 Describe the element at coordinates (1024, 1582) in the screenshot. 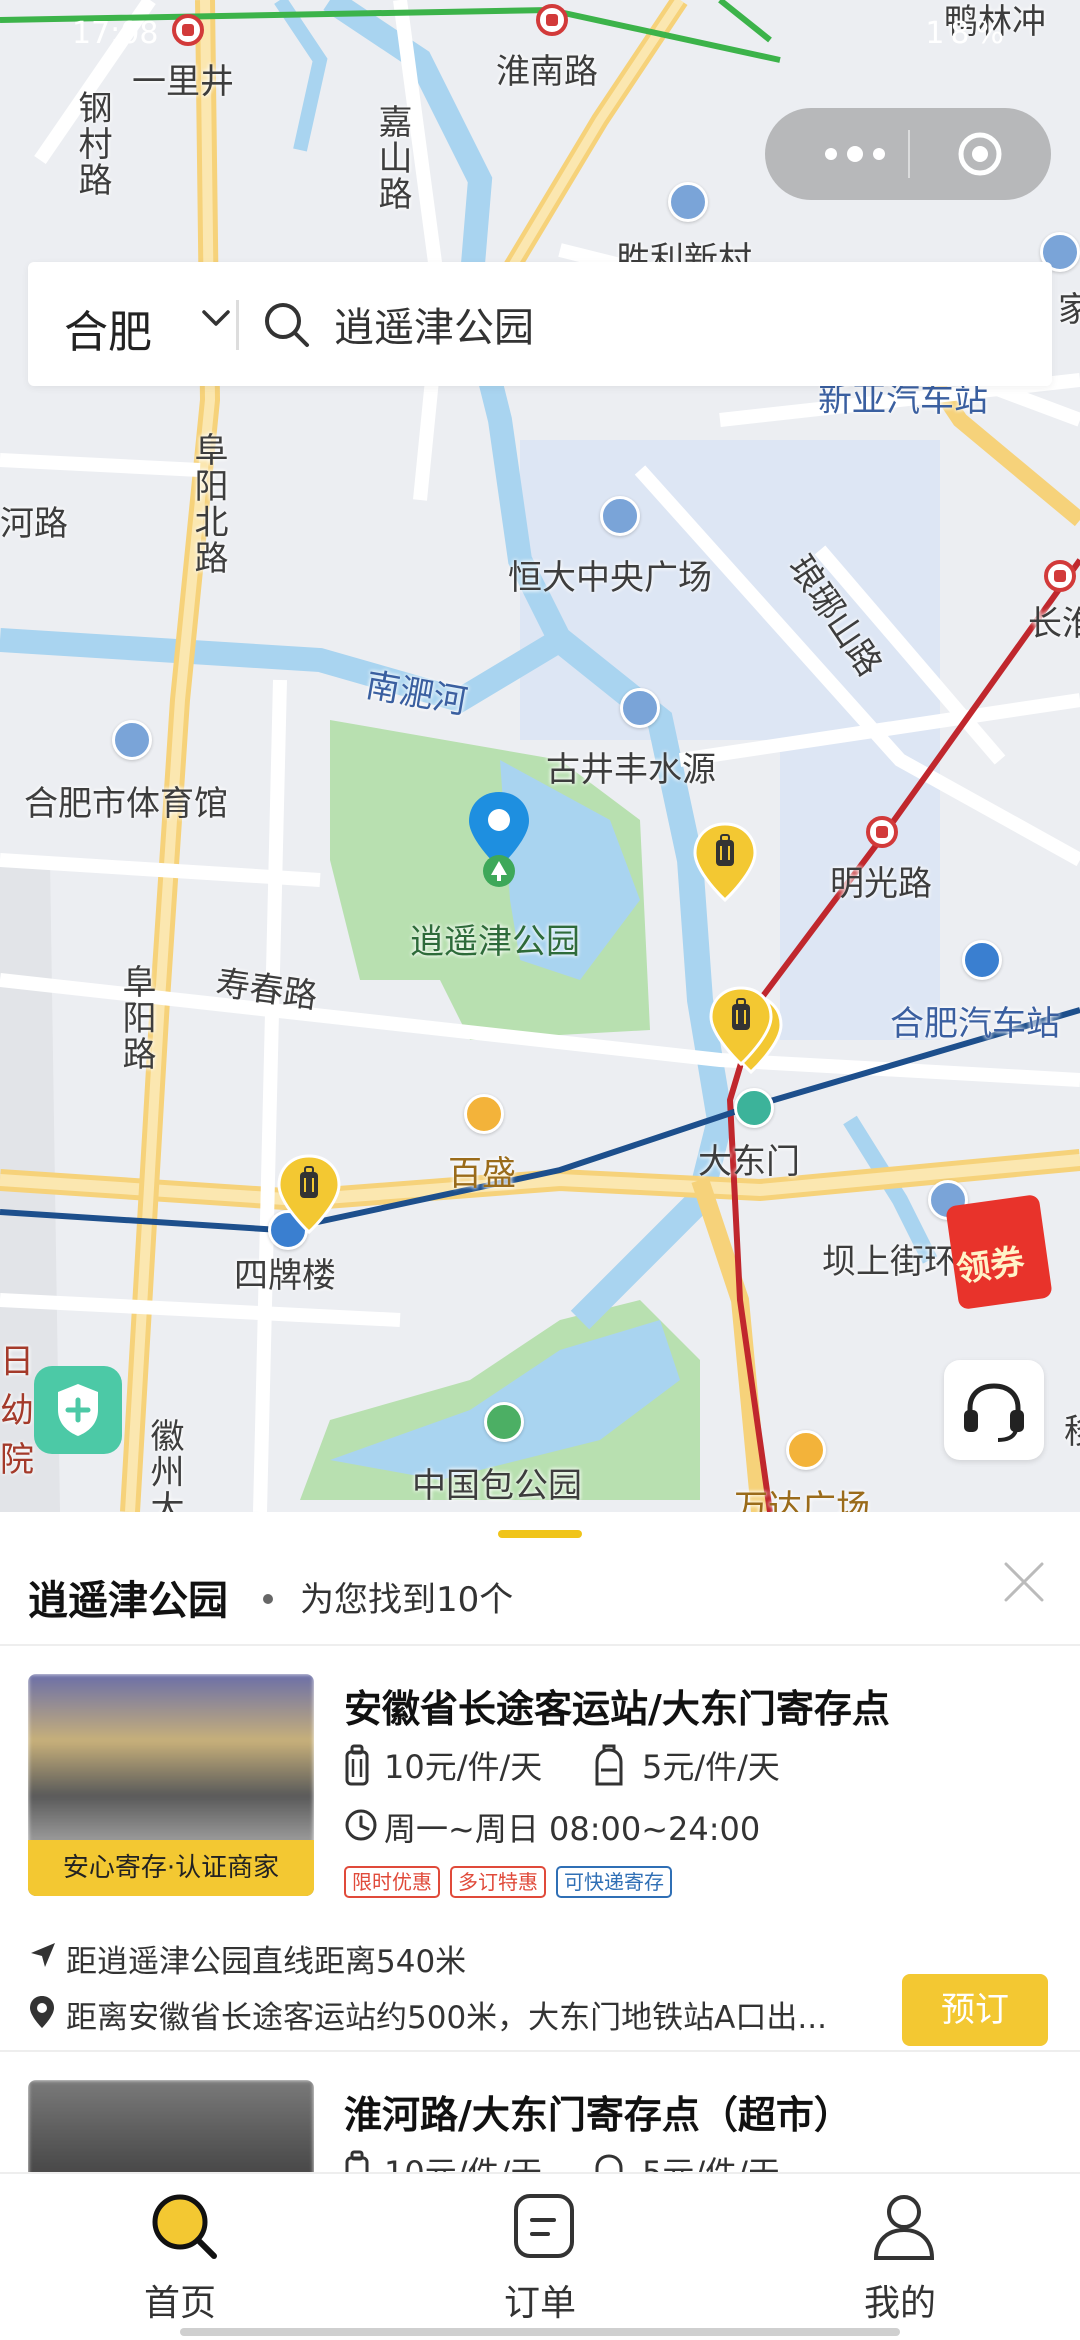

I see `close-icon` at that location.